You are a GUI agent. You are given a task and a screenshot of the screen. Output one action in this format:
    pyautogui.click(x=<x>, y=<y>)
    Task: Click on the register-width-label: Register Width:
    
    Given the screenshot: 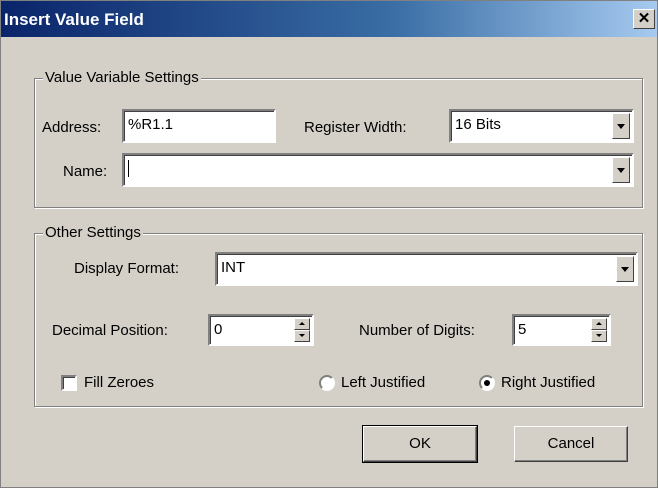 What is the action you would take?
    pyautogui.click(x=355, y=127)
    